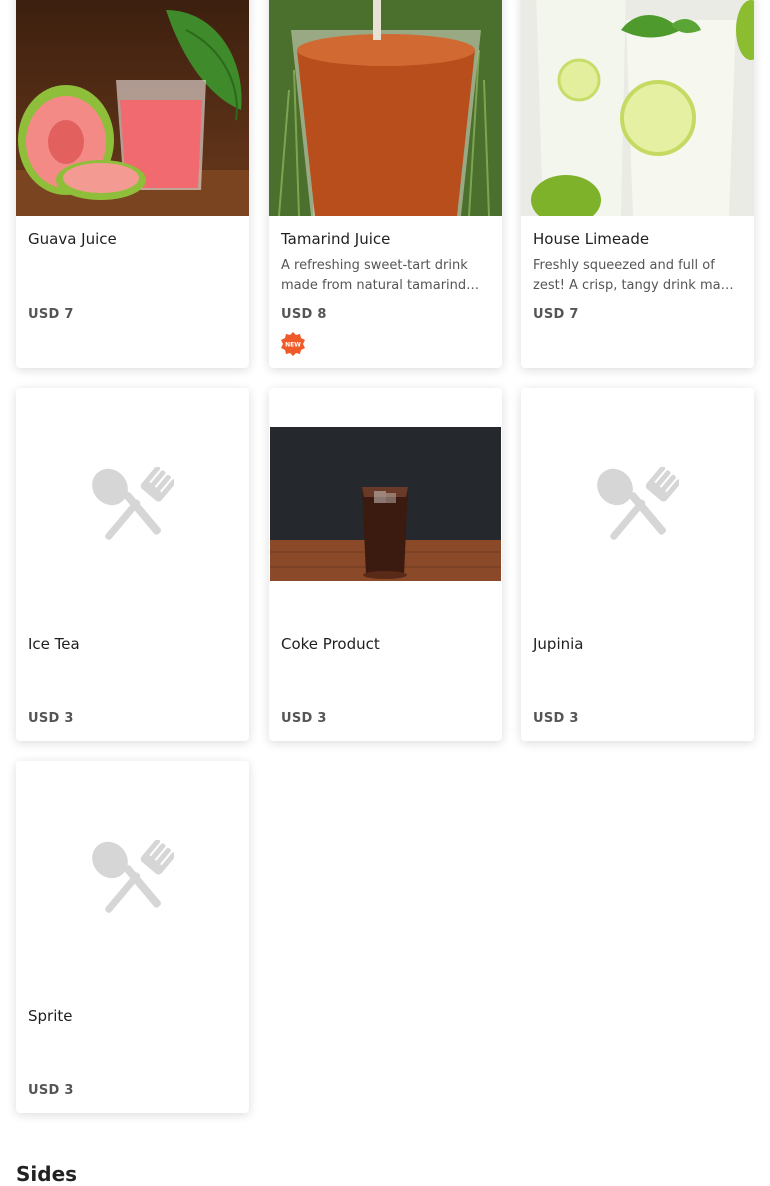  Describe the element at coordinates (336, 239) in the screenshot. I see `menu-item-name: Tamarind Juice` at that location.